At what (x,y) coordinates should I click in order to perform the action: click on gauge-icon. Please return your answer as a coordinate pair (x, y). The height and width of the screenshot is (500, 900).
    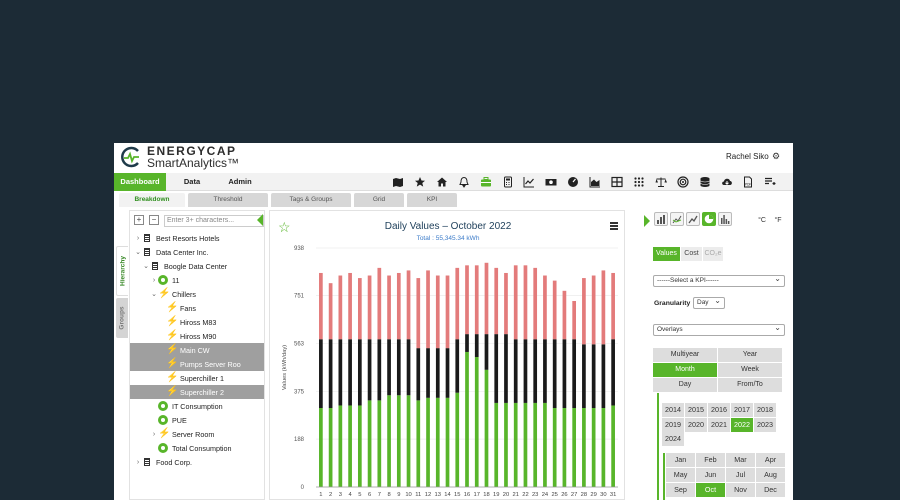
    Looking at the image, I should click on (573, 182).